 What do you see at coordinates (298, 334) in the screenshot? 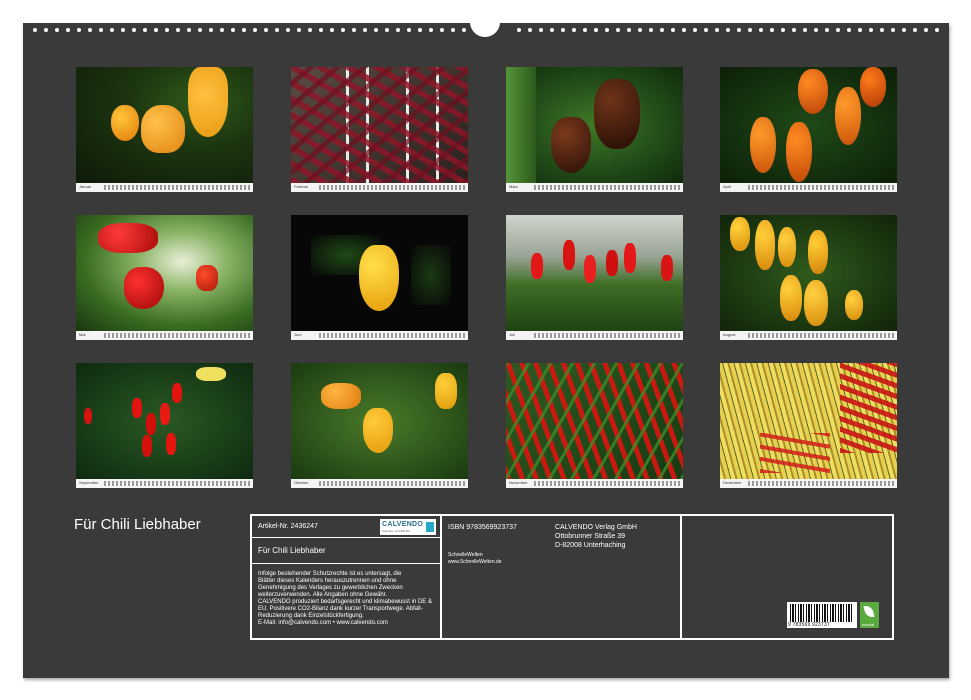
I see `month-label: Juni` at bounding box center [298, 334].